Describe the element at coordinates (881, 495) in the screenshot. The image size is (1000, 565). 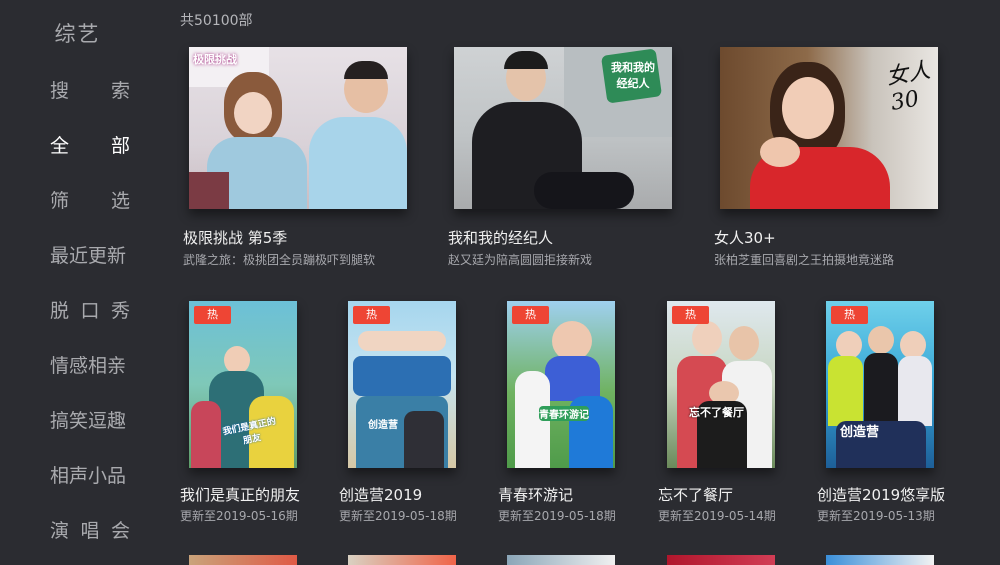
I see `poster-title: 创造营2019悠享版` at that location.